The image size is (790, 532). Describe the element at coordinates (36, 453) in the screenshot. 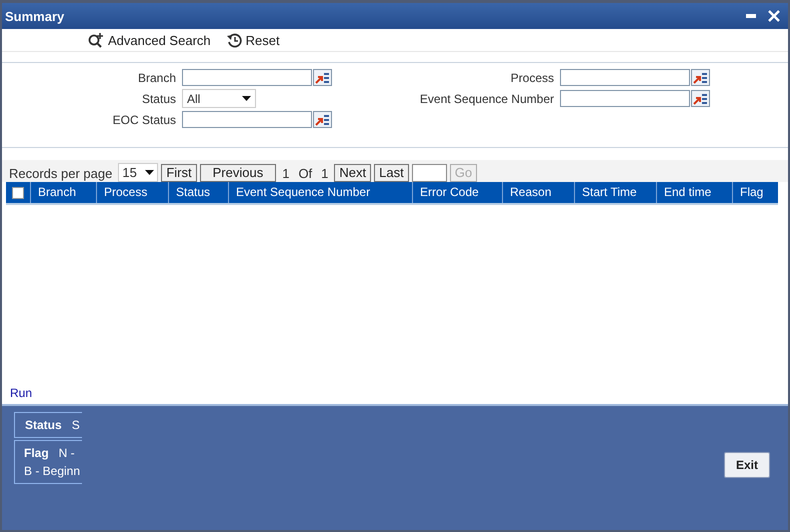

I see `legend-label: Flag` at that location.